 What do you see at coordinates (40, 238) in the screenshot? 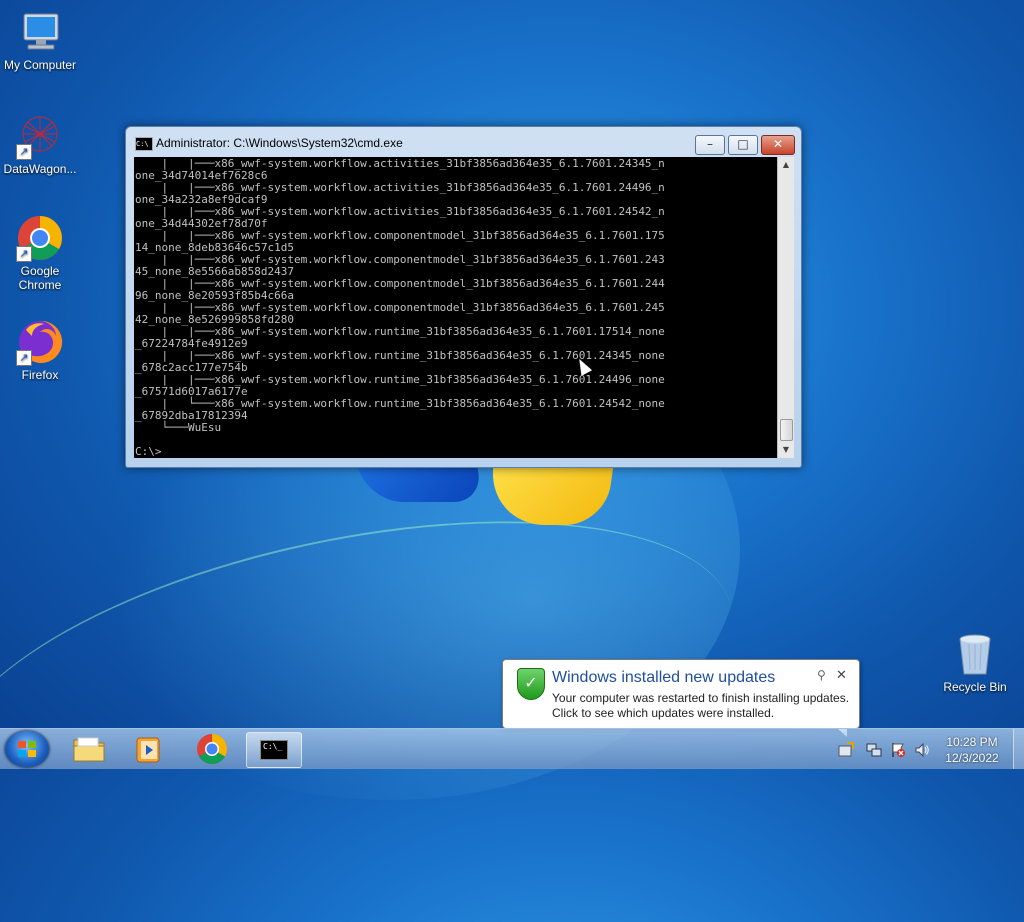
I see `chrome-icon: ↗` at bounding box center [40, 238].